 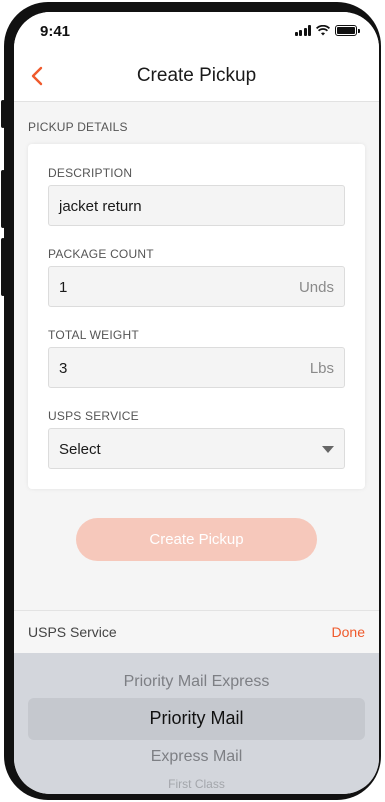 What do you see at coordinates (90, 173) in the screenshot?
I see `description-label: DESCRIPTION` at bounding box center [90, 173].